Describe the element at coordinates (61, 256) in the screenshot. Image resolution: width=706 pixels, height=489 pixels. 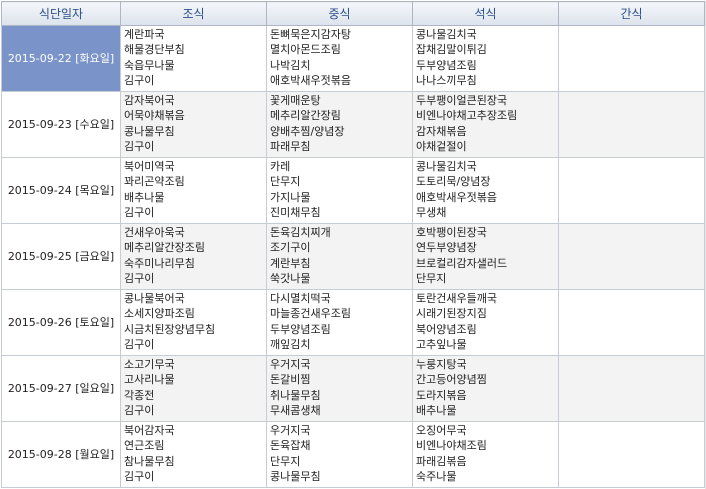
I see `date-cell: 2015-09-25 [금요일]` at that location.